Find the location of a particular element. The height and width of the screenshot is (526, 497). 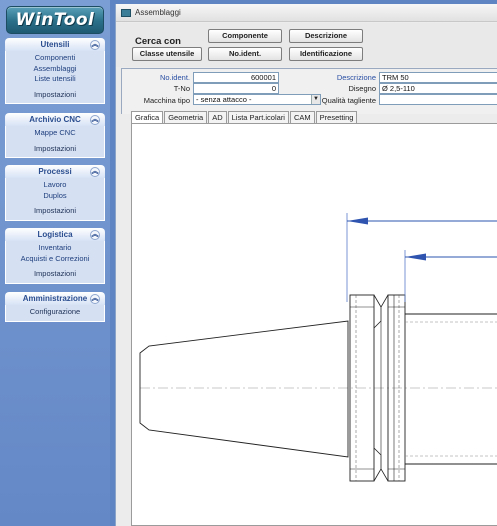

nav-link-assemblaggi: Assemblaggi is located at coordinates (55, 69).